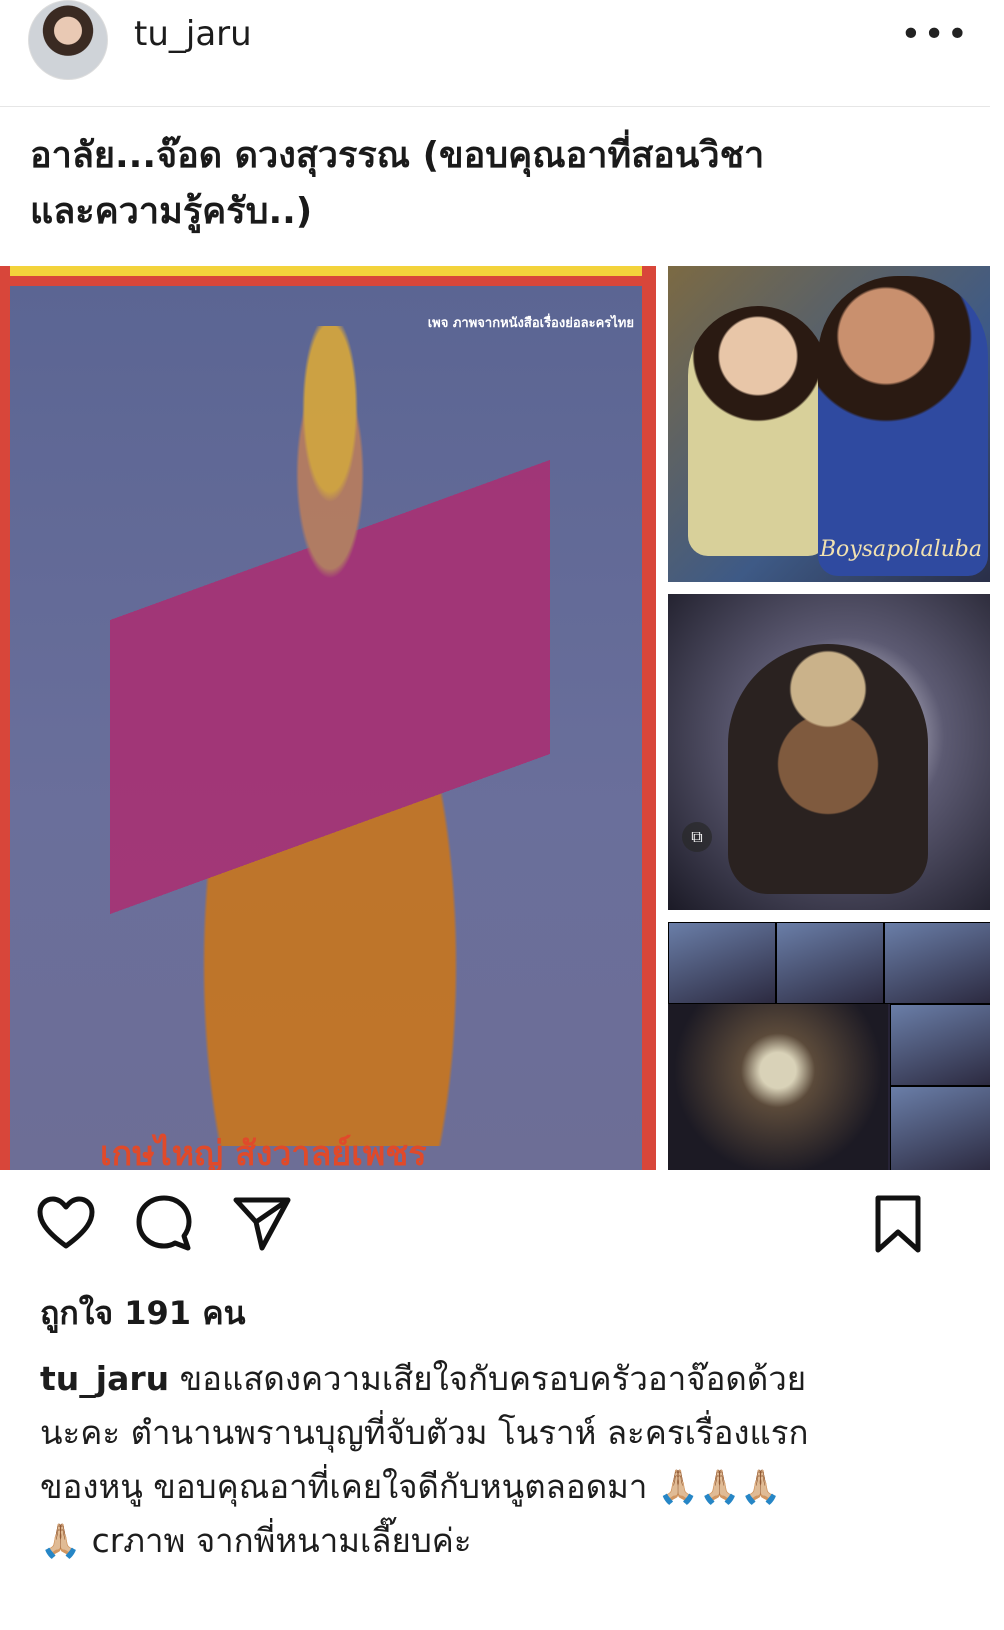 The height and width of the screenshot is (1630, 1004). I want to click on more-options-icon: •••, so click(935, 34).